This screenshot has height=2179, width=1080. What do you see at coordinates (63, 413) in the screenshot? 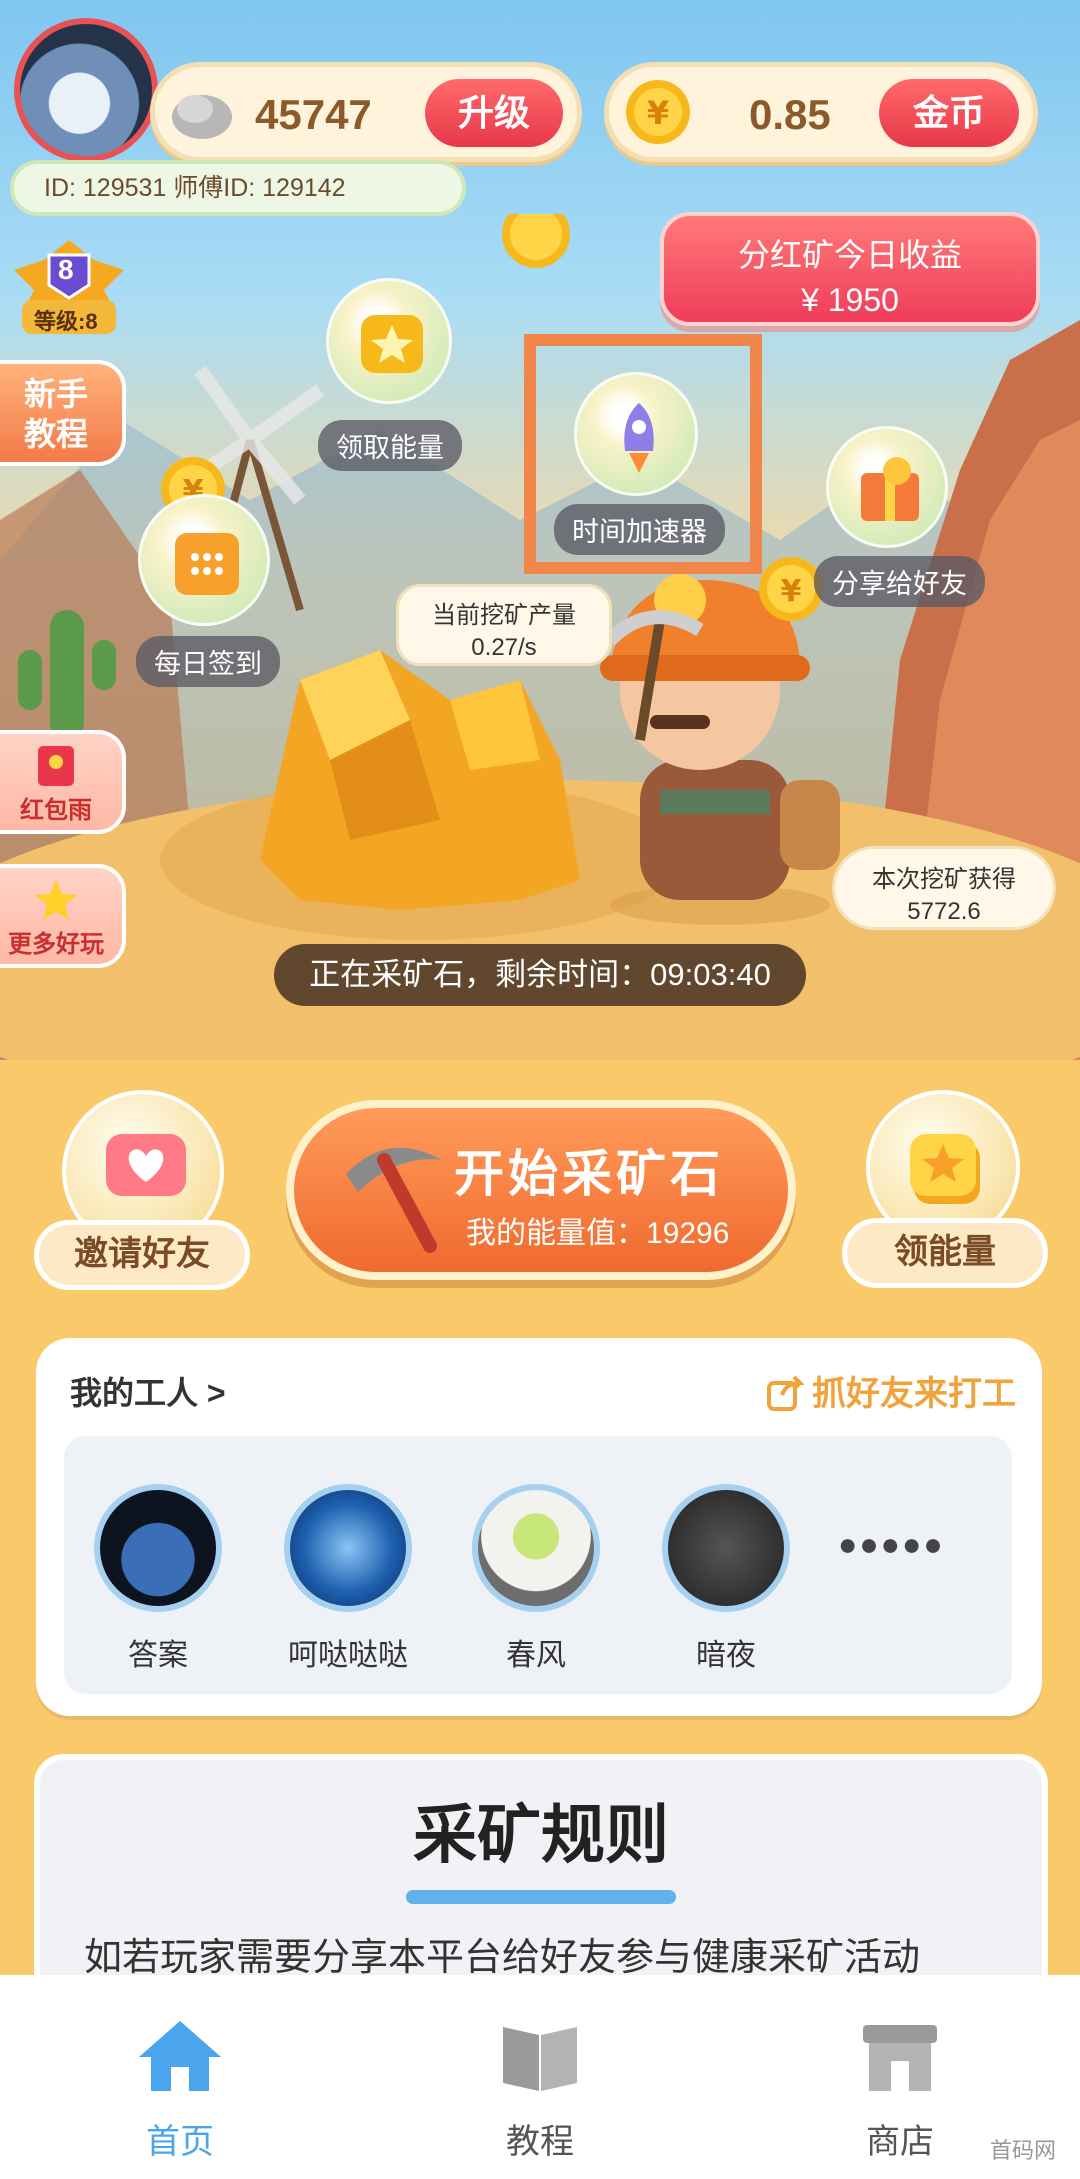
I see `tutorial-side-button: 新手 教程` at bounding box center [63, 413].